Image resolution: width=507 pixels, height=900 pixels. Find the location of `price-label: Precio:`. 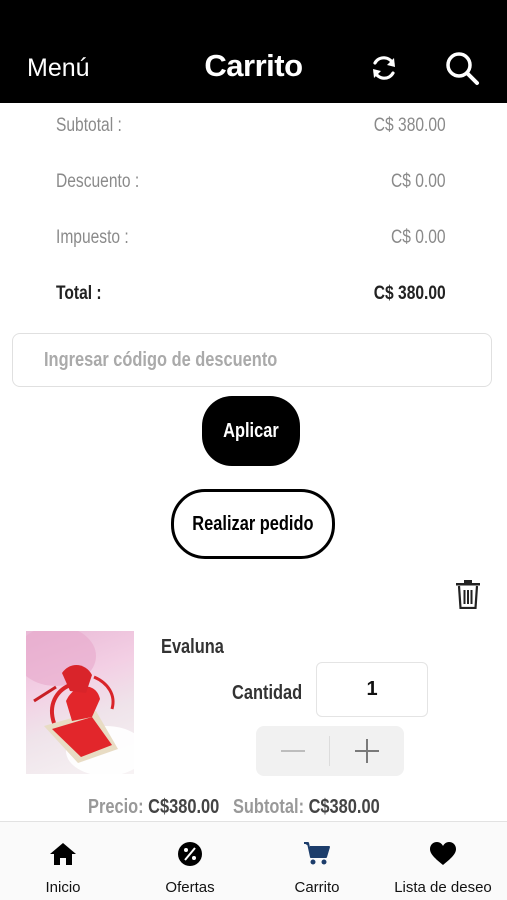

price-label: Precio: is located at coordinates (116, 807).